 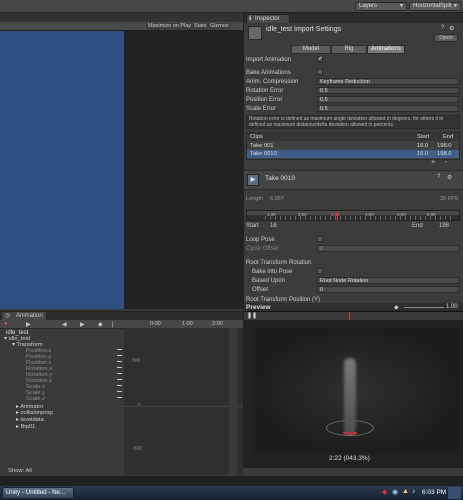 I want to click on tree-item: ▸ Bip01, so click(x=25, y=427).